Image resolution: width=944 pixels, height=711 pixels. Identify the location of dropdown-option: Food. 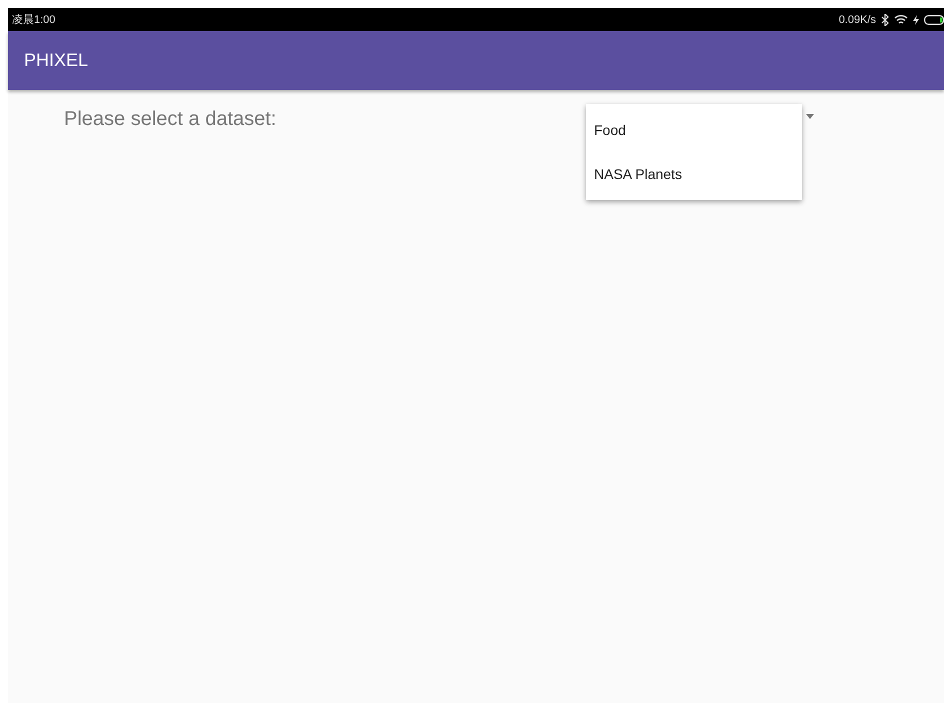
(694, 130).